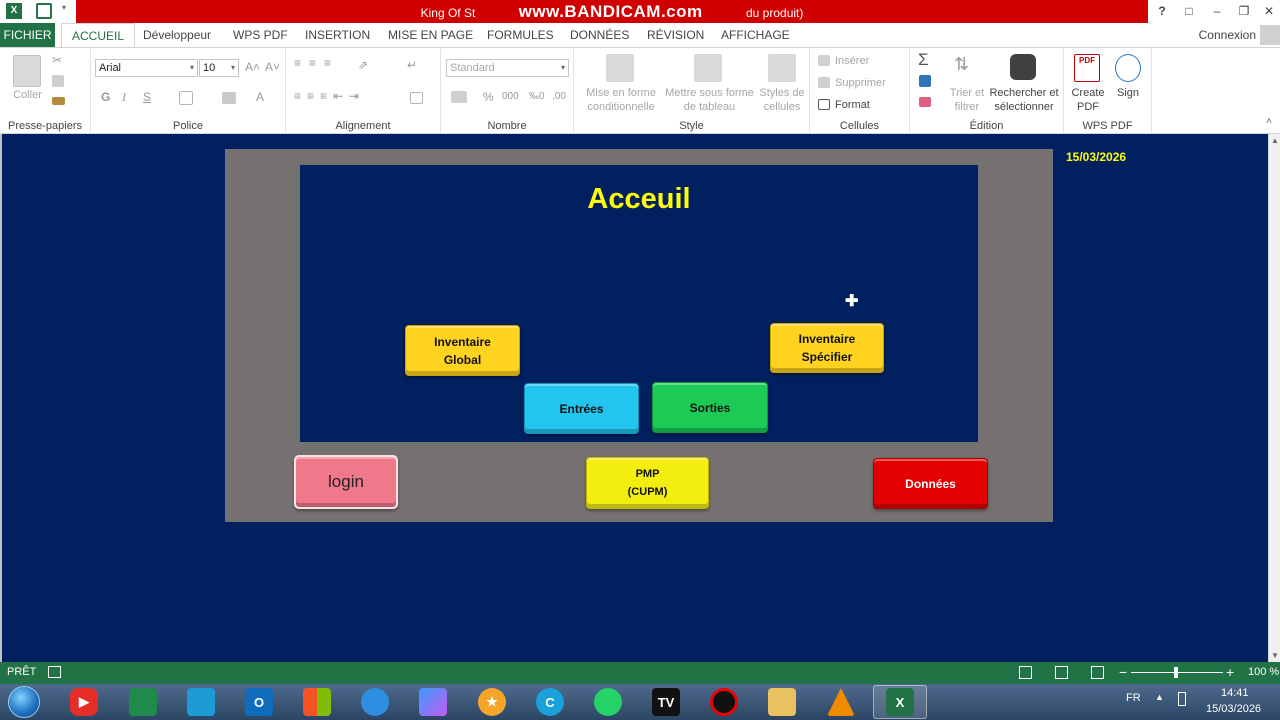 Image resolution: width=1280 pixels, height=720 pixels. What do you see at coordinates (375, 702) in the screenshot?
I see `onedrive-icon` at bounding box center [375, 702].